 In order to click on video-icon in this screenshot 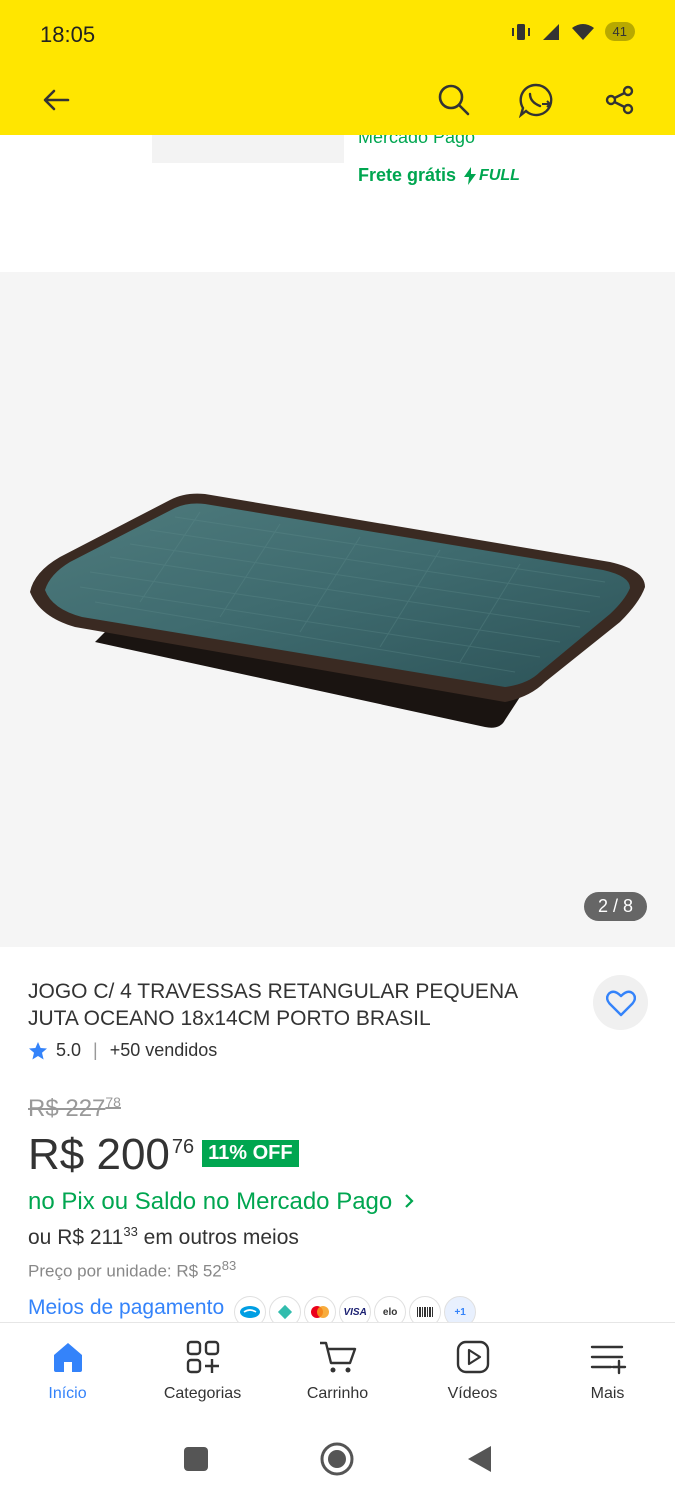, I will do `click(472, 1357)`.